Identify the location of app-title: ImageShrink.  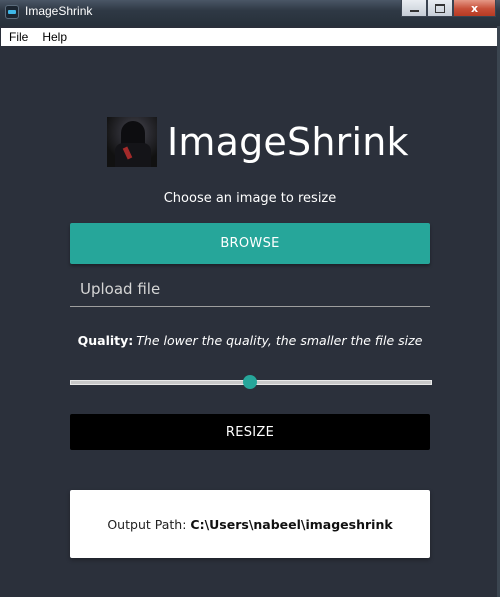
(288, 142).